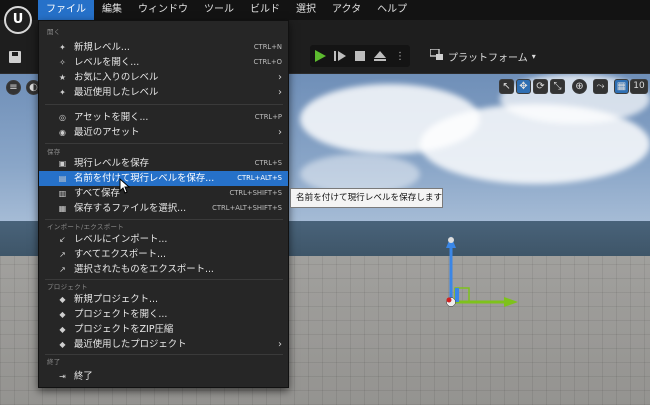 This screenshot has width=650, height=405. Describe the element at coordinates (54, 362) in the screenshot. I see `section-header-exit: 終了` at that location.